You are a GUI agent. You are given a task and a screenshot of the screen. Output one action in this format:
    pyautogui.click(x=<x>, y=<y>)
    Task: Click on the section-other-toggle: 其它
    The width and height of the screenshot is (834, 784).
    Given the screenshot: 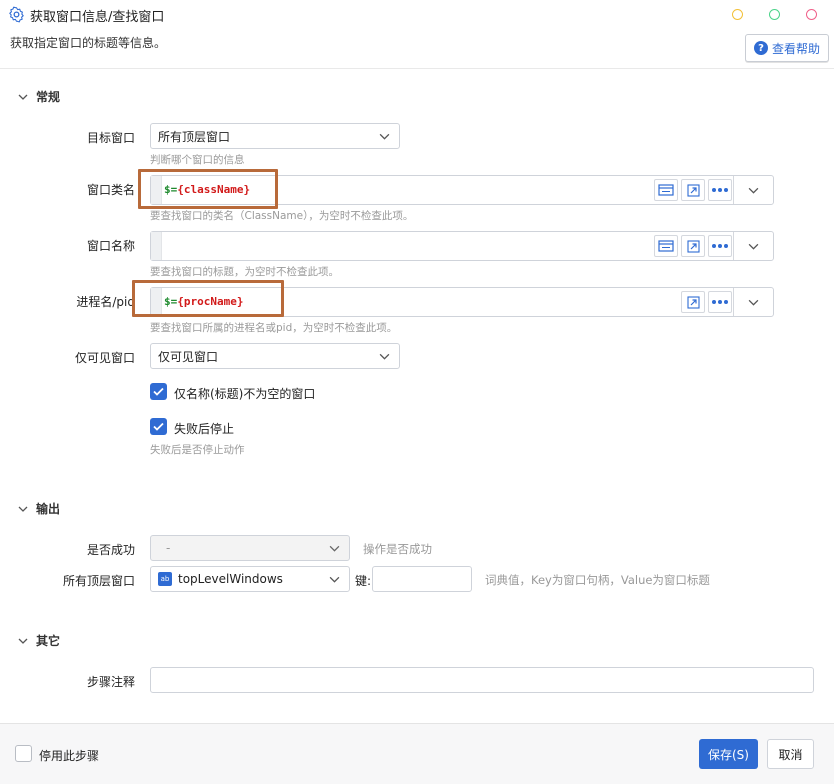 What is the action you would take?
    pyautogui.click(x=39, y=640)
    